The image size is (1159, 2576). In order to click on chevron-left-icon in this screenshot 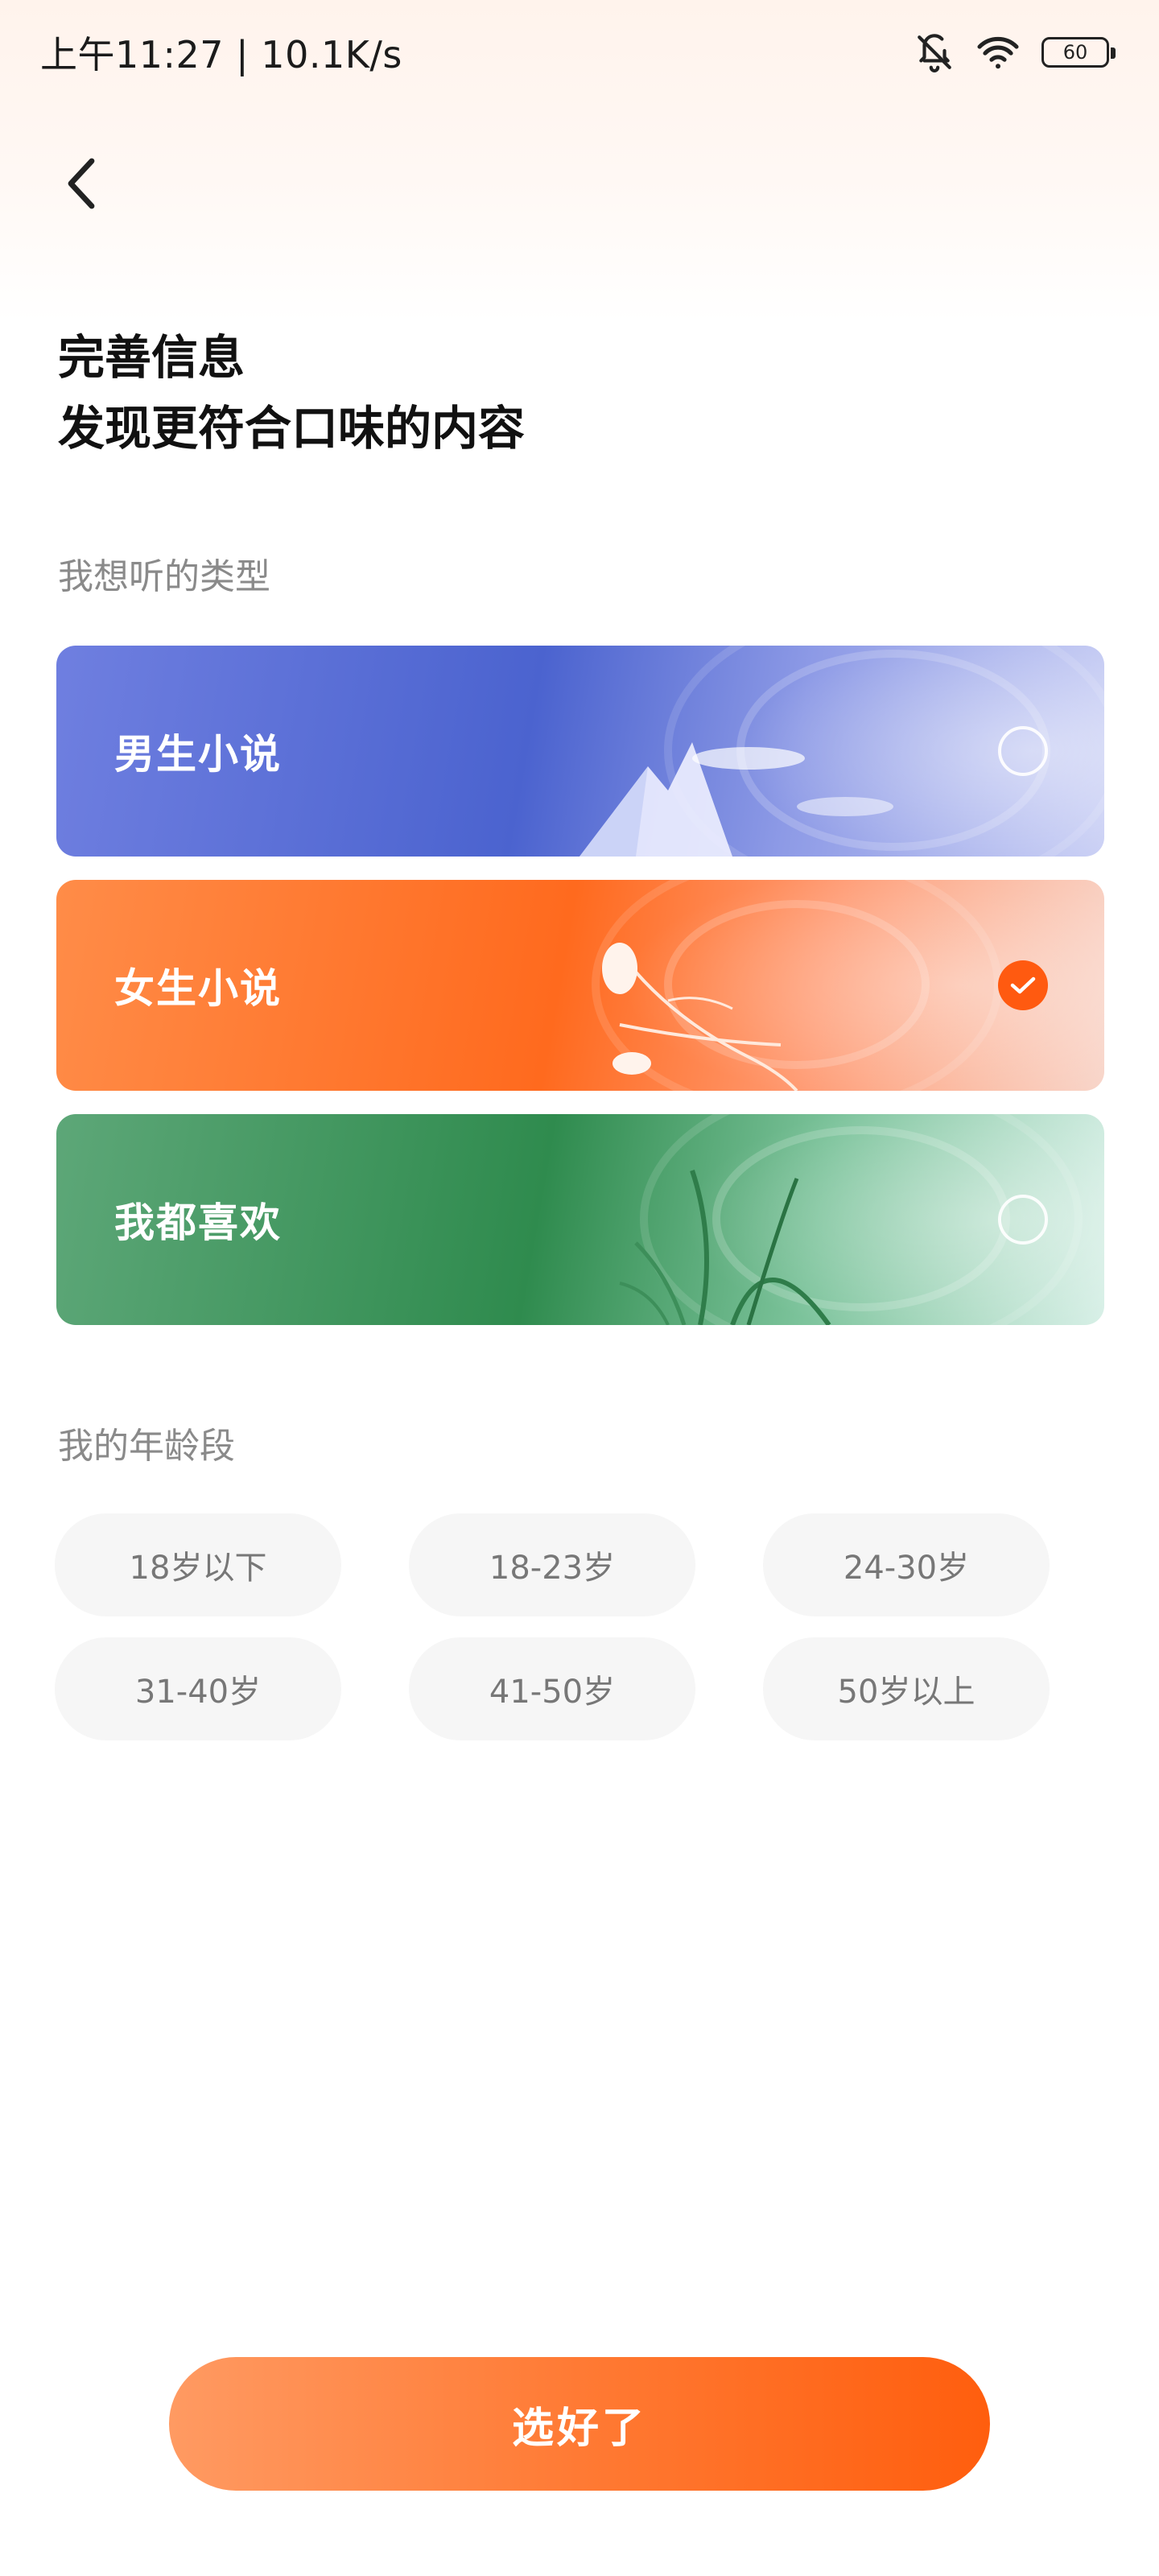, I will do `click(82, 185)`.